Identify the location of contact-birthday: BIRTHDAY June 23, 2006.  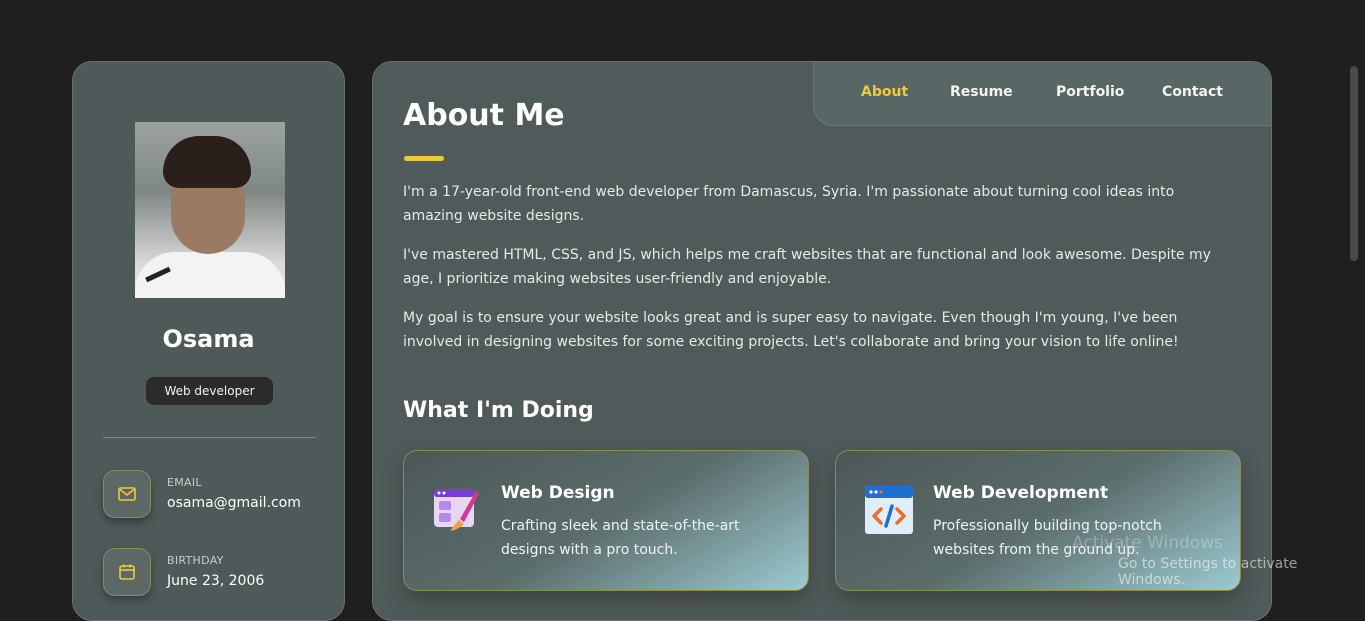
(213, 572).